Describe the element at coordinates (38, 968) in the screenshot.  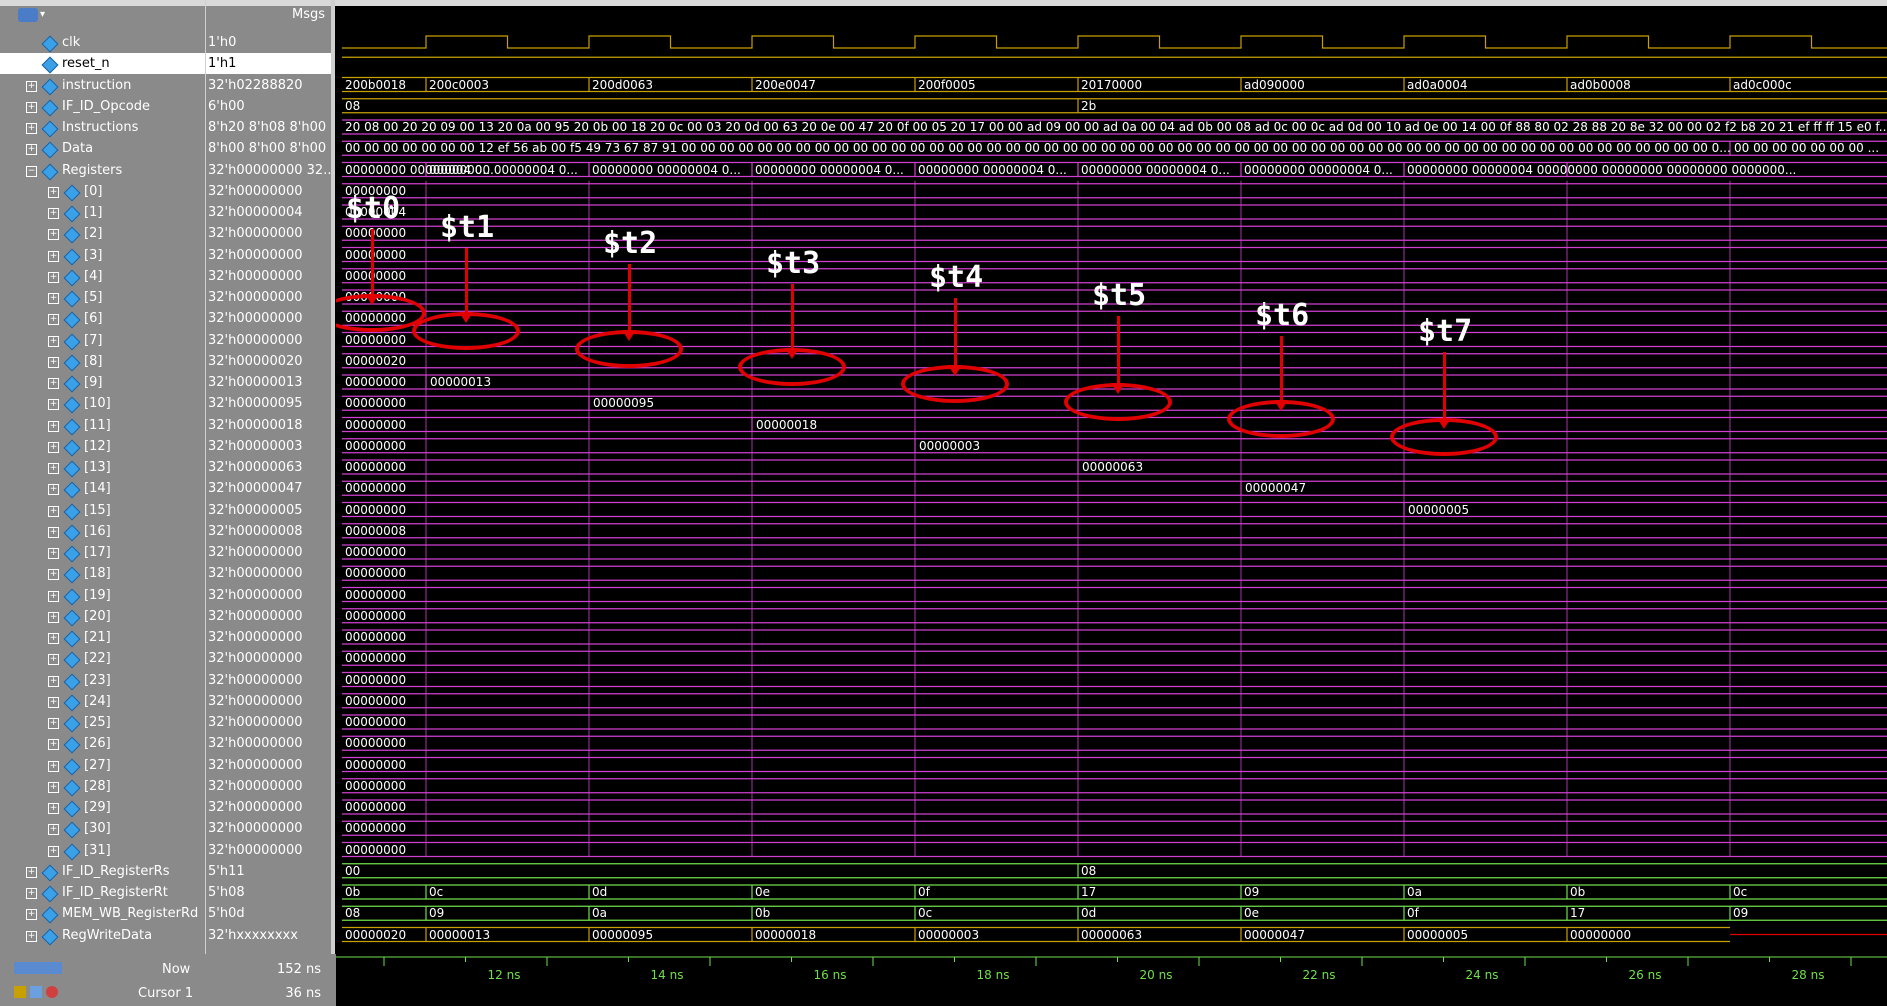
I see `toolbar-icons` at that location.